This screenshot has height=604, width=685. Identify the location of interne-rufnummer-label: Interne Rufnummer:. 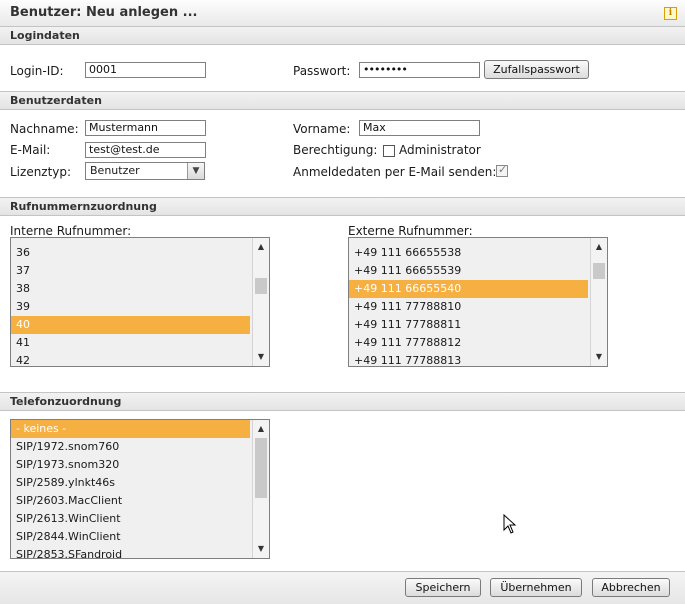
(71, 231).